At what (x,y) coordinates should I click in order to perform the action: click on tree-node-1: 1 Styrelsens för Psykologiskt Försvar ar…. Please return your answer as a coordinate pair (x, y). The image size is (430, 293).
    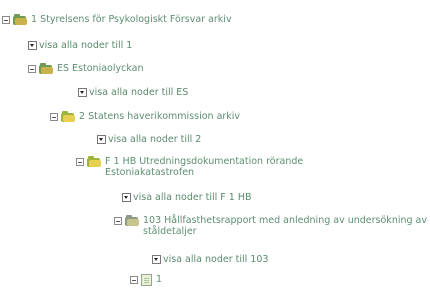
    Looking at the image, I should click on (117, 20).